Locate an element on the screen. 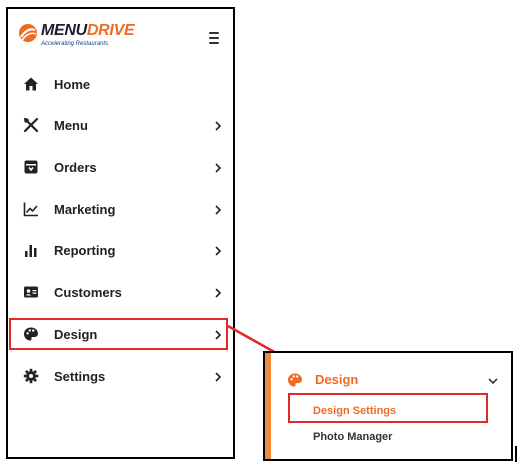 Image resolution: width=532 pixels, height=473 pixels. sidebar-item-marketing: Marketing is located at coordinates (120, 210).